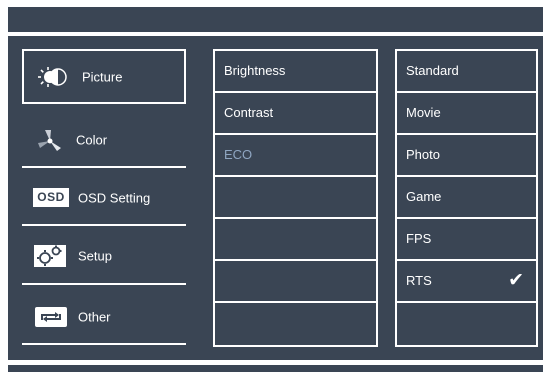 The image size is (543, 379). I want to click on color-icon, so click(51, 140).